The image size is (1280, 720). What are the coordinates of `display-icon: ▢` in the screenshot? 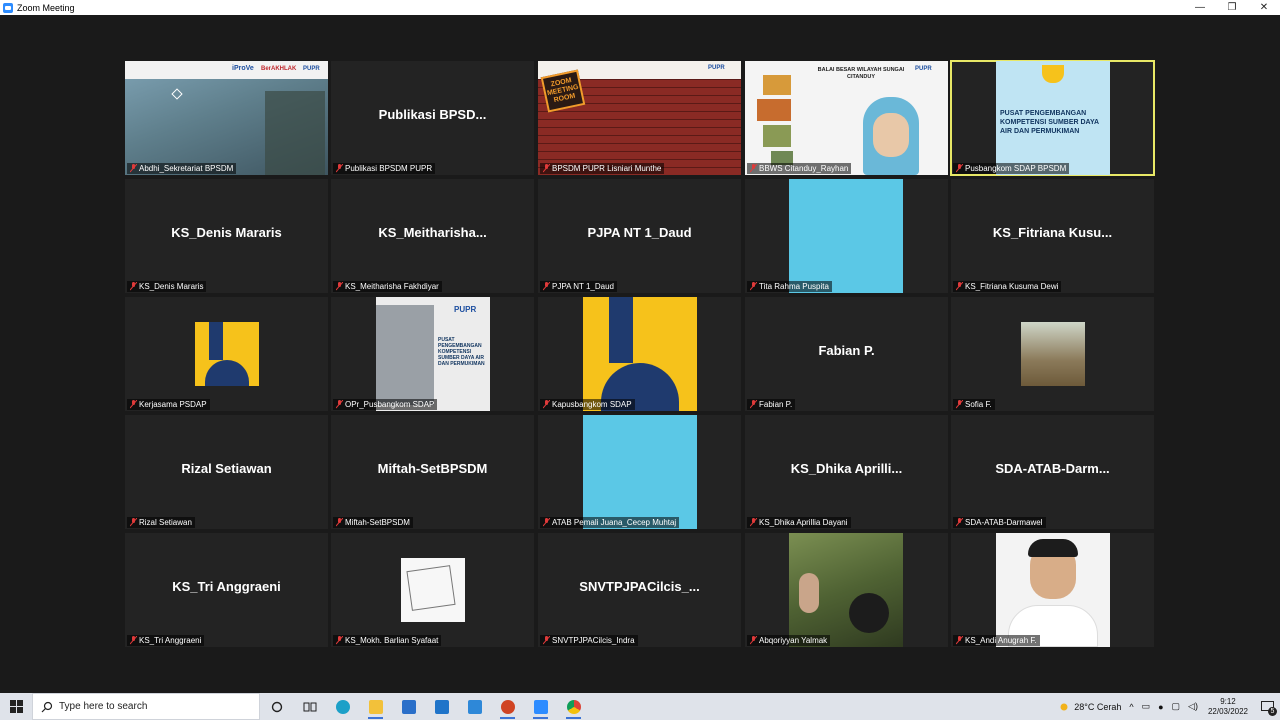 It's located at (1176, 706).